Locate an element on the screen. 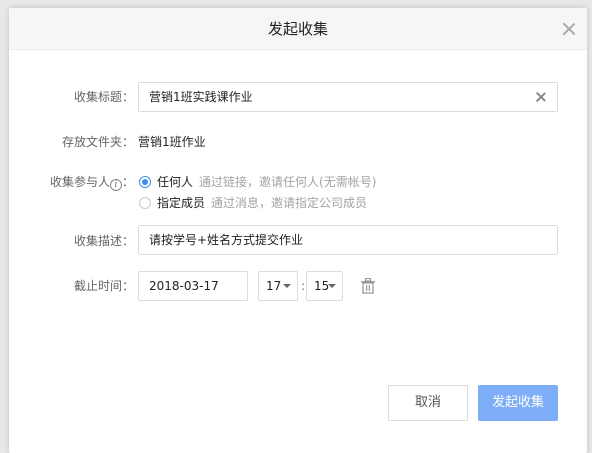 This screenshot has width=592, height=453. minute-select: 15 is located at coordinates (324, 286).